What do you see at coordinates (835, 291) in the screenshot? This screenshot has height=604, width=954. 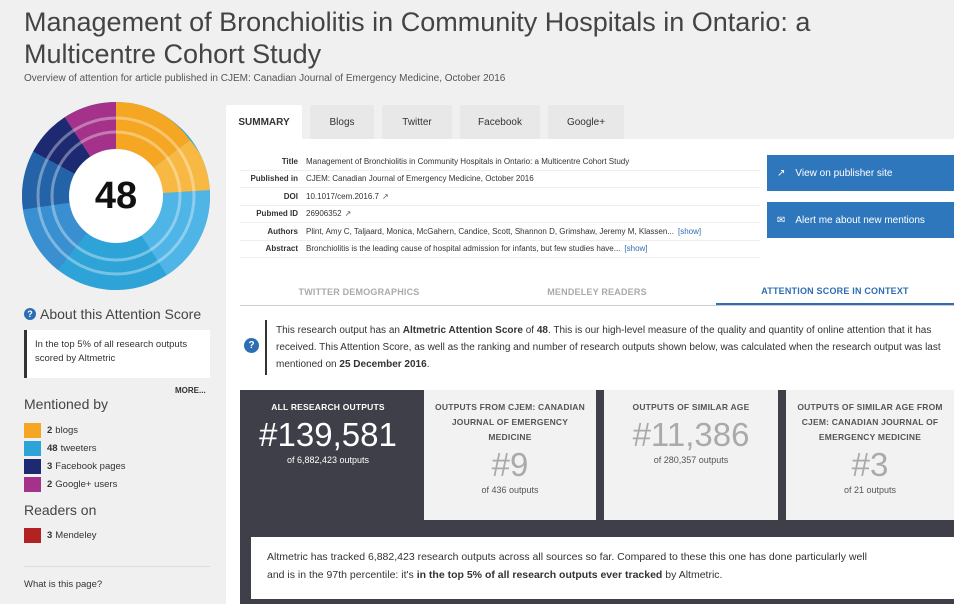 I see `subtab-attention-context: ATTENTION SCORE IN CONTEXT` at bounding box center [835, 291].